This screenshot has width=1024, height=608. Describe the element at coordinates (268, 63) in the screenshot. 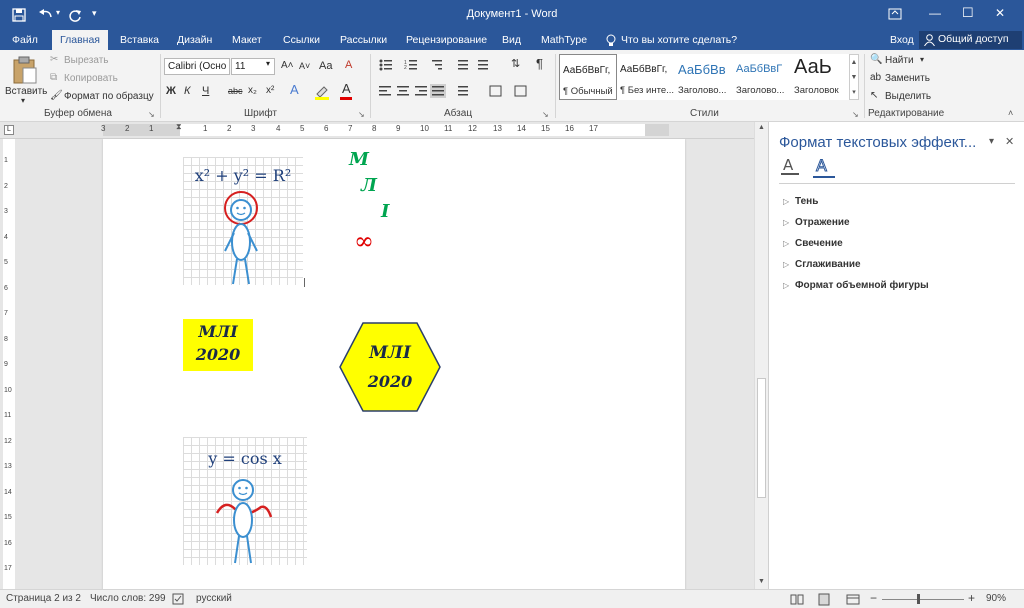

I see `font-size-dropdown-icon: ▾` at that location.